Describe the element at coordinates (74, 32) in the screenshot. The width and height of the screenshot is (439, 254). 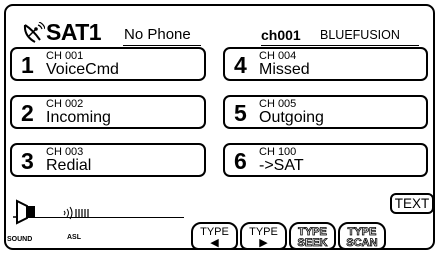
I see `band-title: SAT1` at that location.